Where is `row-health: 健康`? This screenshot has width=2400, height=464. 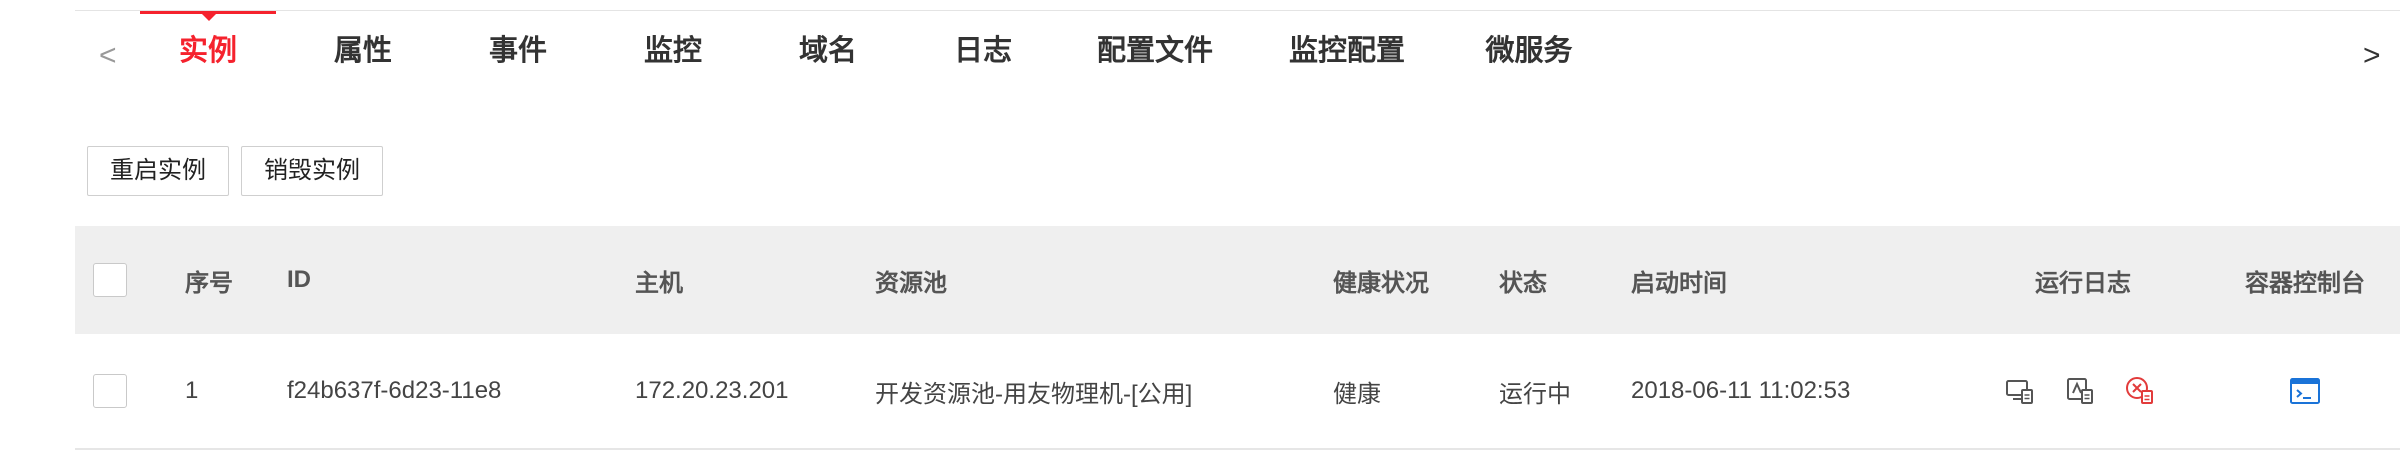
row-health: 健康 is located at coordinates (1357, 394).